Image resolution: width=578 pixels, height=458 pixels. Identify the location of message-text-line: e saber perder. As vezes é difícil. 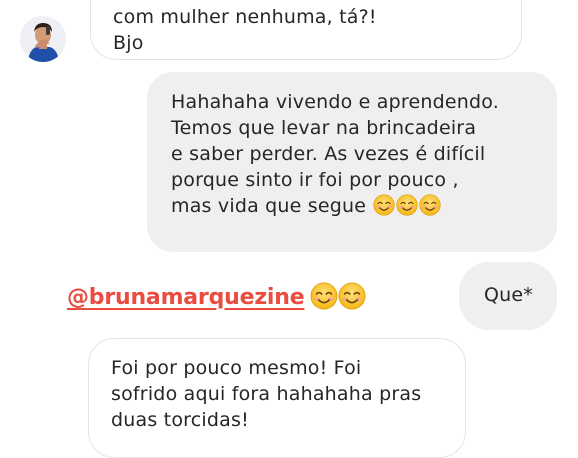
(328, 154).